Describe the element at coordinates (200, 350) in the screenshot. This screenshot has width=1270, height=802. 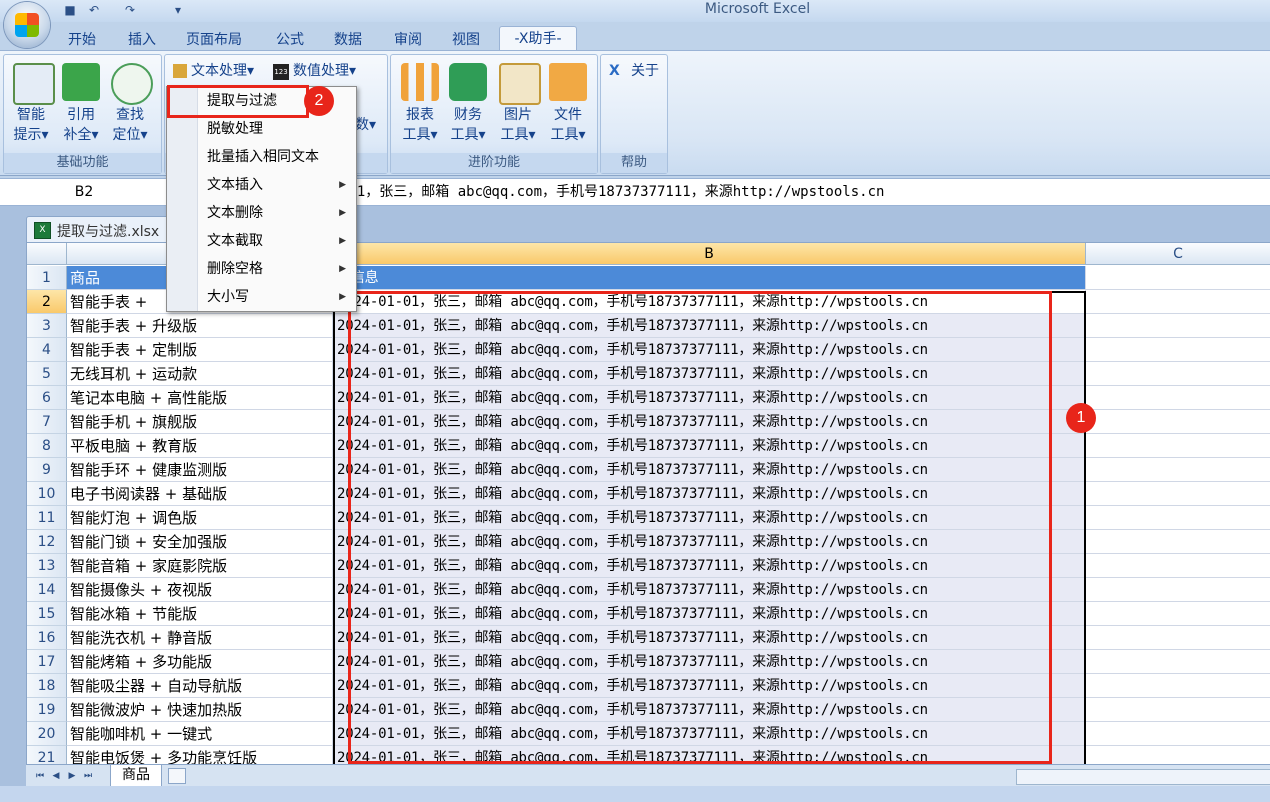
I see `product-cell: 智能手表 + 定制版` at that location.